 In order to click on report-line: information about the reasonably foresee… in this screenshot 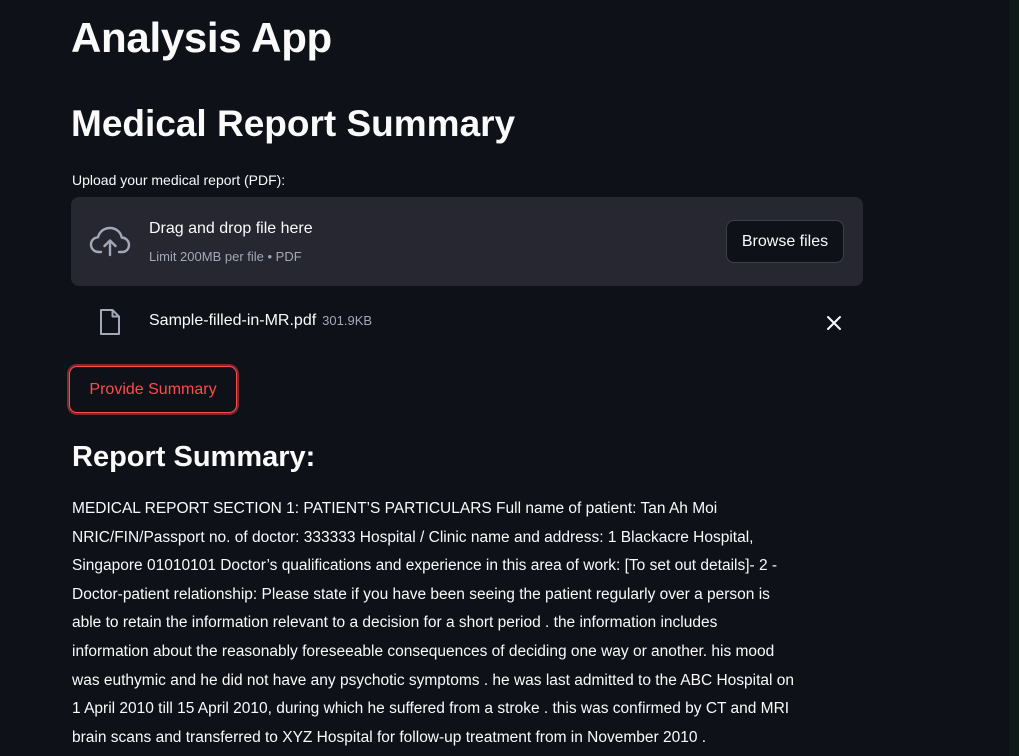, I will do `click(423, 651)`.